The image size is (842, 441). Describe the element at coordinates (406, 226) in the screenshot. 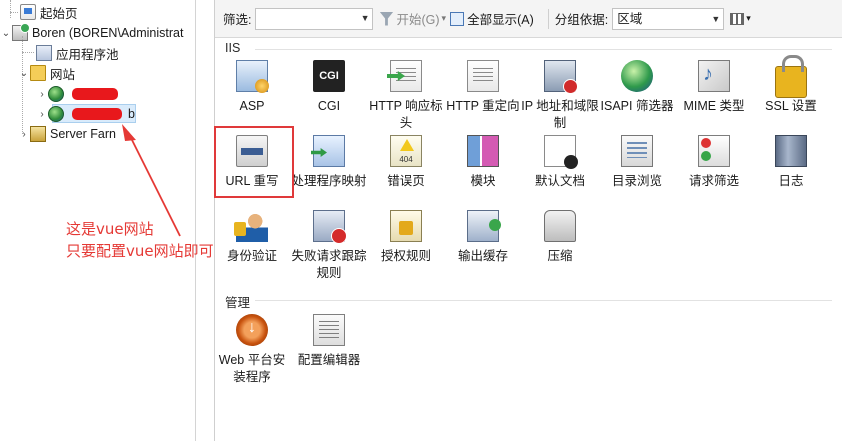

I see `authorization-rules-icon` at that location.